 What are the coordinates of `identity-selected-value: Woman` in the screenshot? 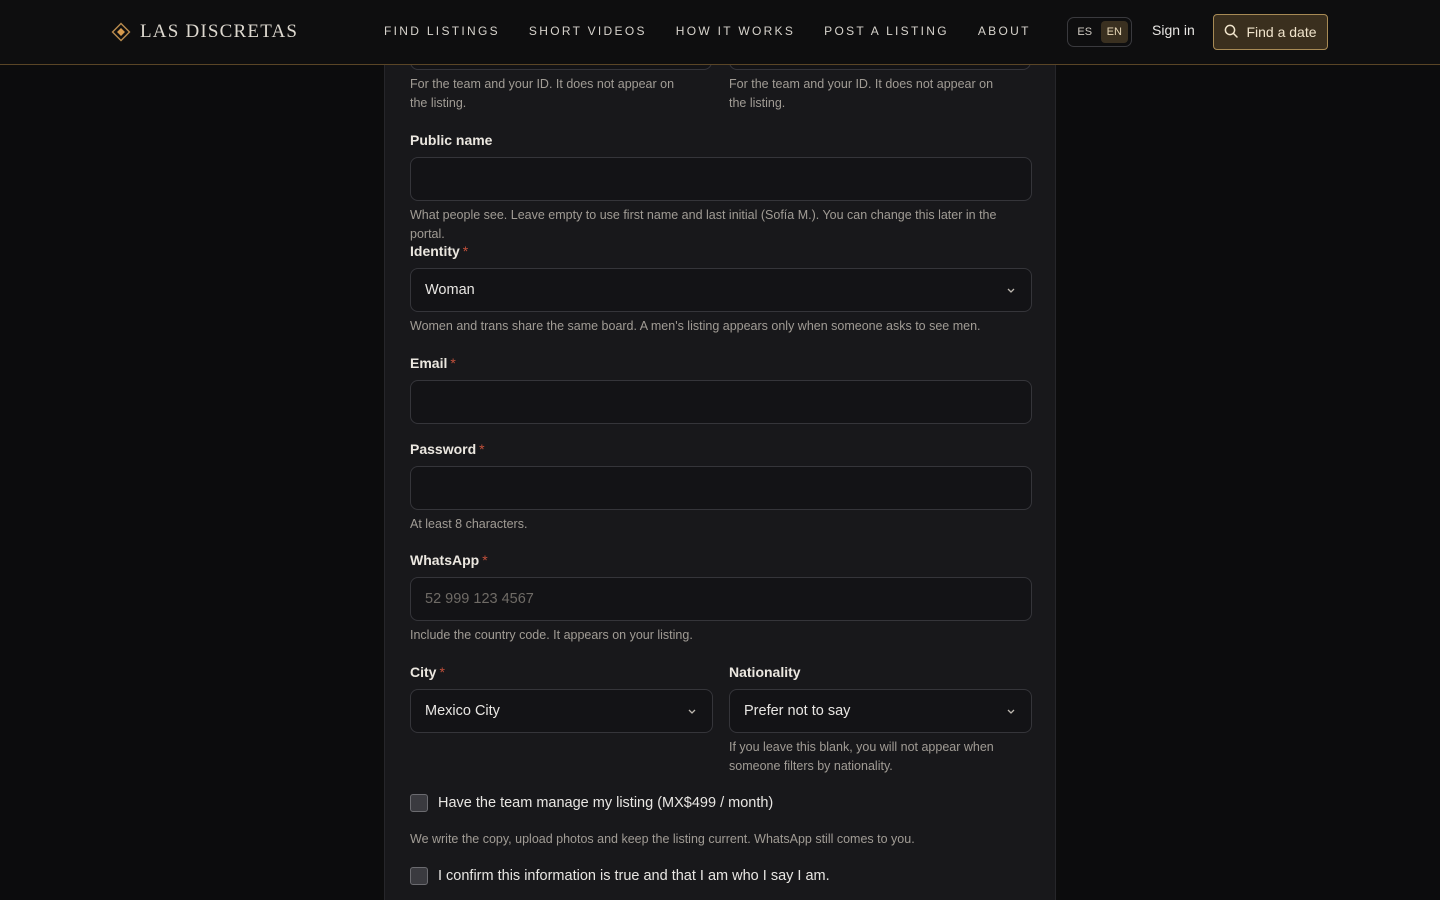 It's located at (450, 290).